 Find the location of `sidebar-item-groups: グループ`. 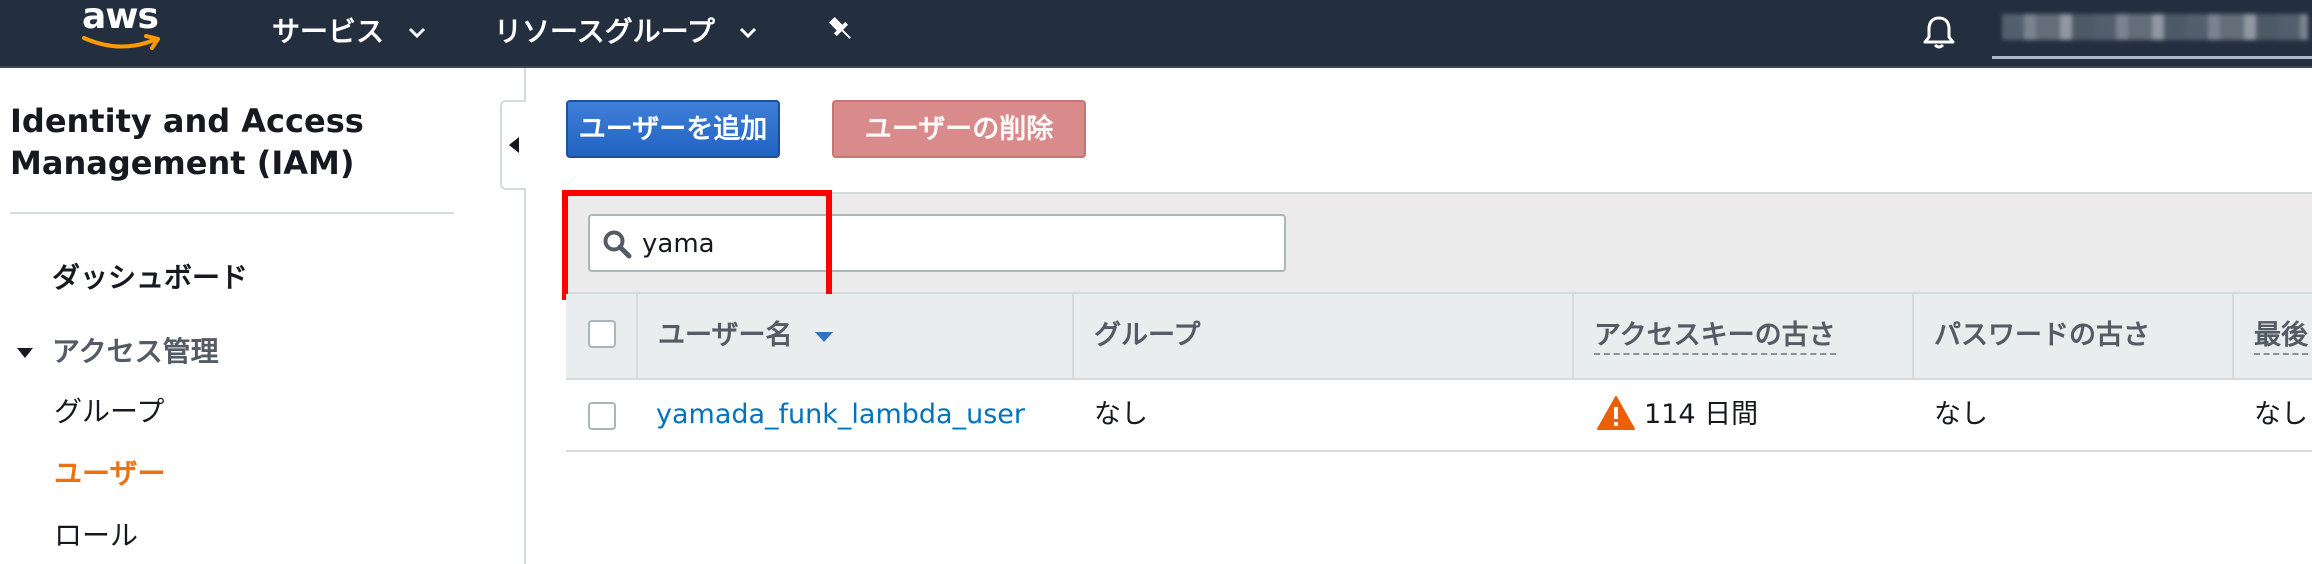

sidebar-item-groups: グループ is located at coordinates (109, 410).